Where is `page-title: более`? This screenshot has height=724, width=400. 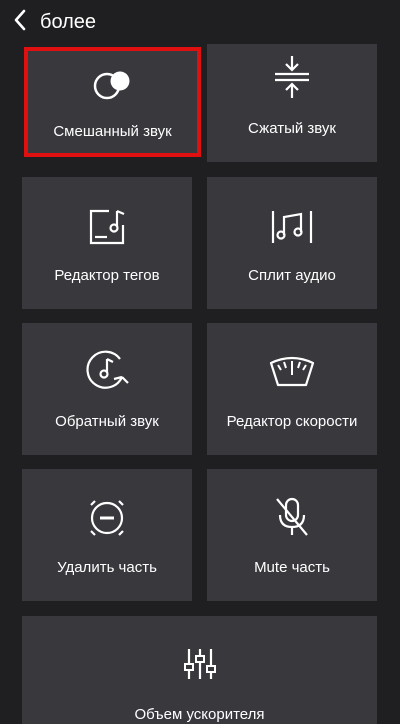
page-title: более is located at coordinates (68, 21).